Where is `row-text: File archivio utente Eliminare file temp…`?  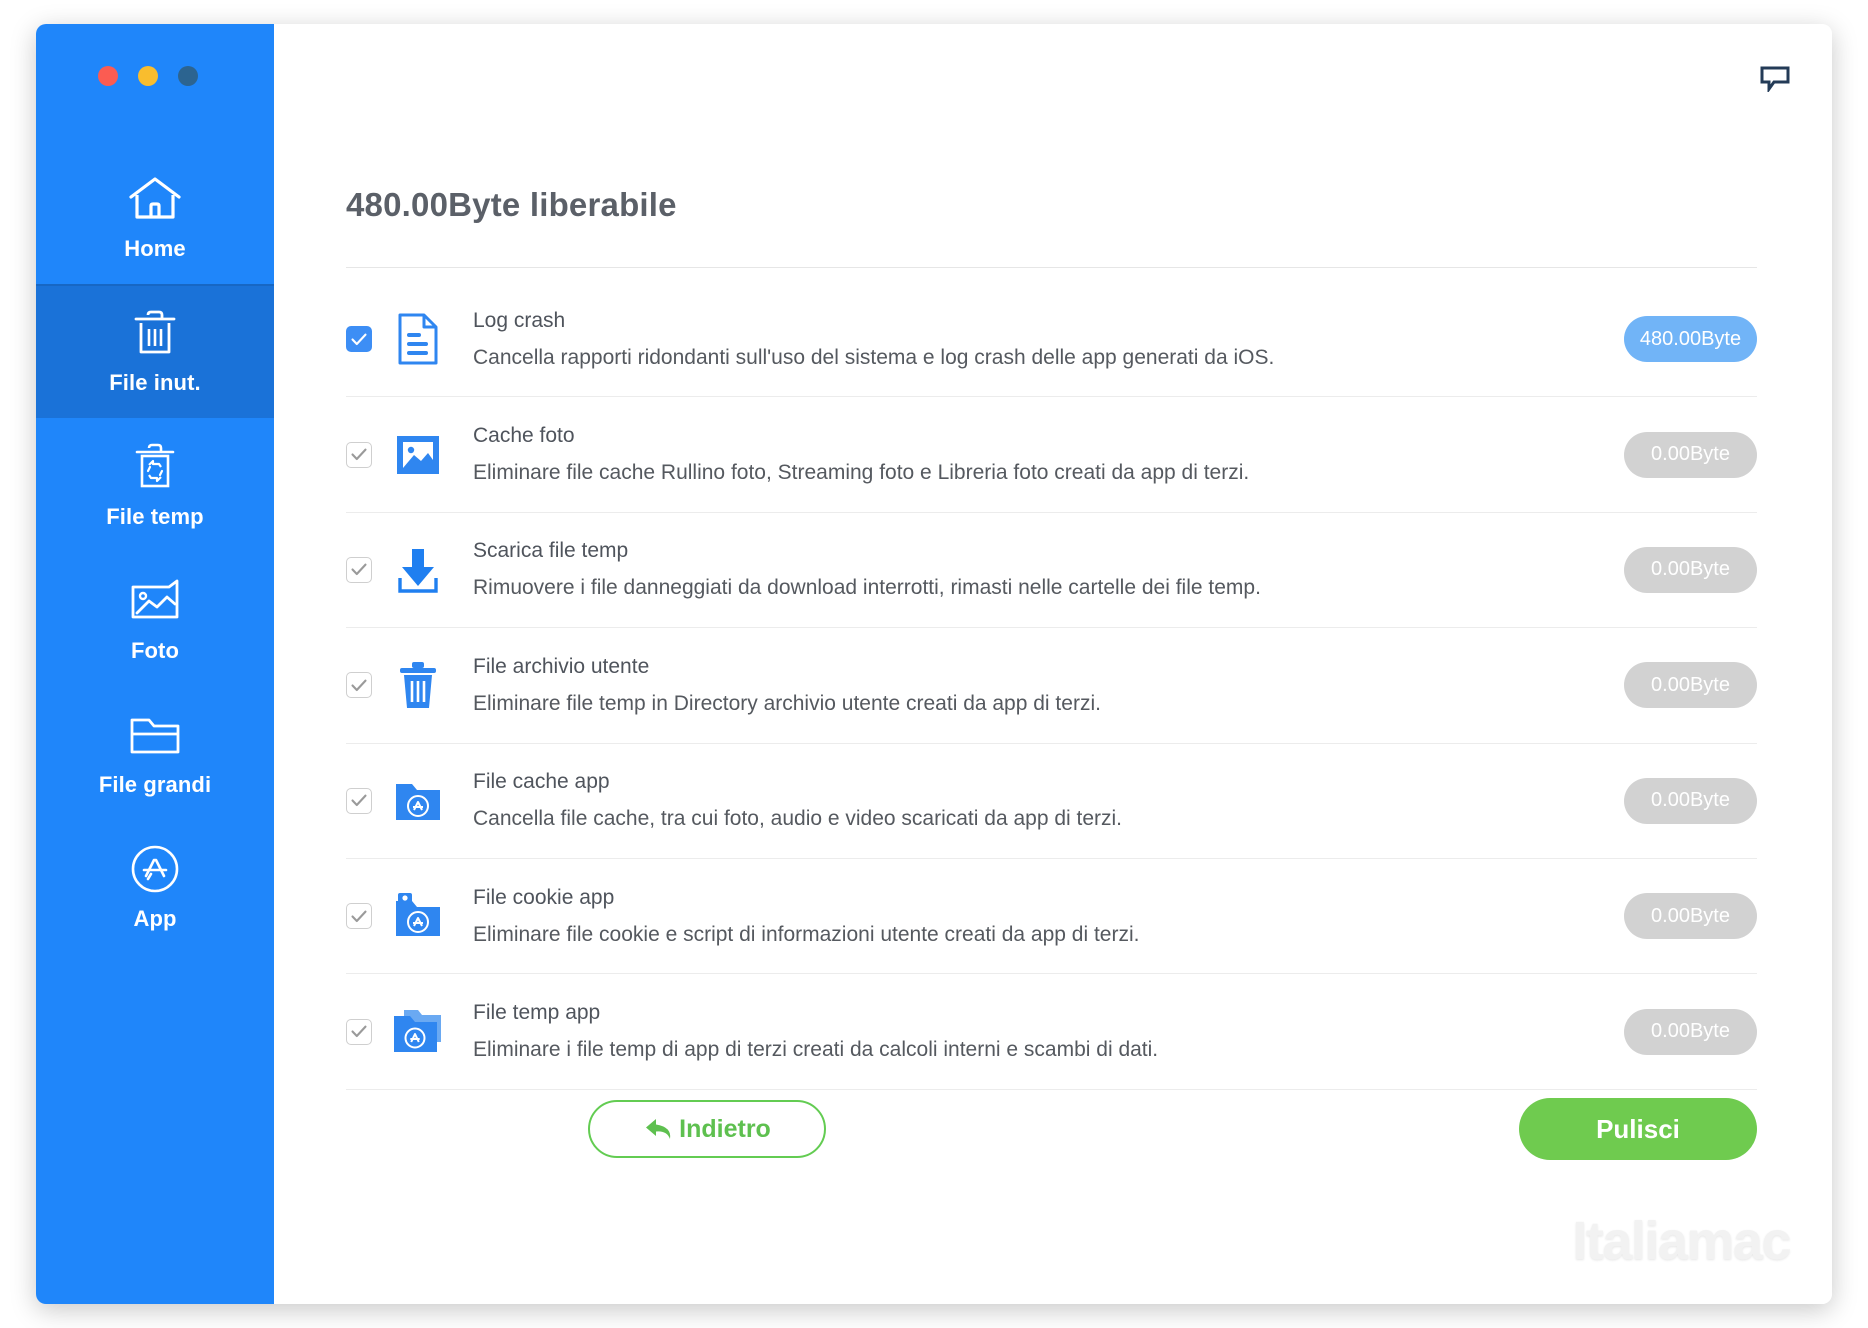 row-text: File archivio utente Eliminare file temp… is located at coordinates (1036, 685).